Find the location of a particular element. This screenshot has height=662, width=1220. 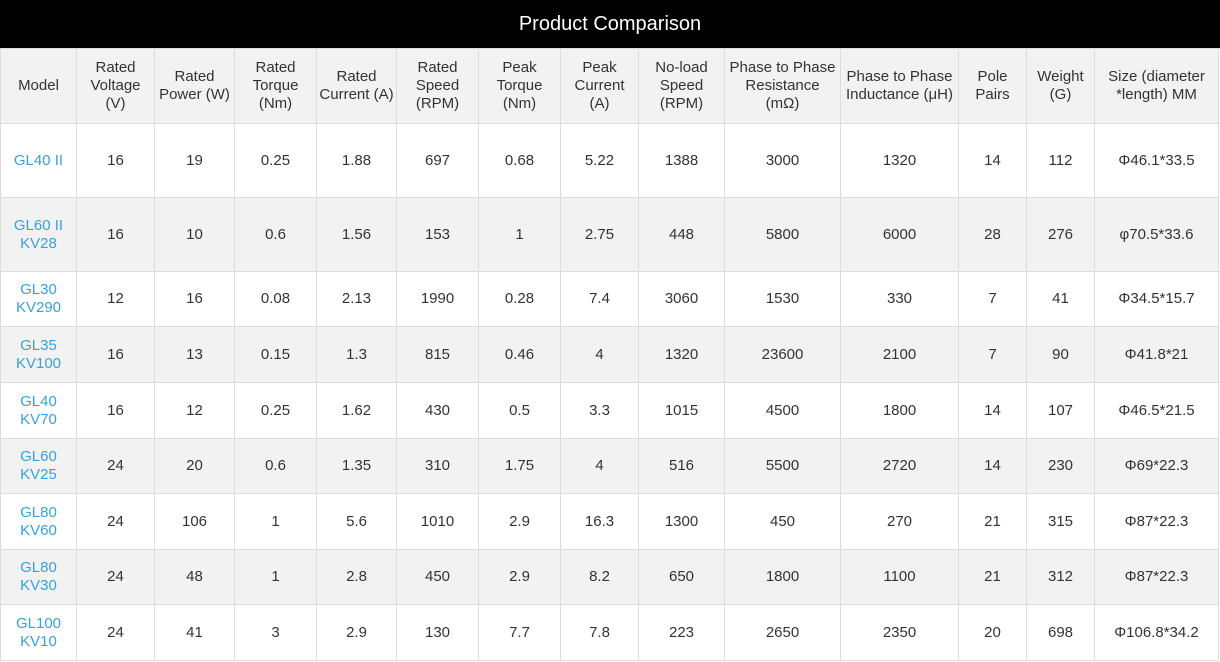

cell-peak-current: 5.22 is located at coordinates (599, 160).